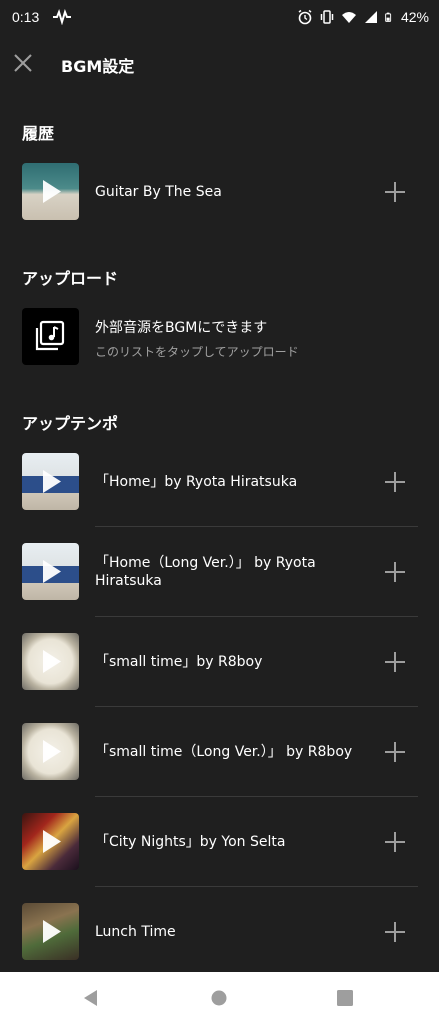 The height and width of the screenshot is (1024, 439). Describe the element at coordinates (414, 17) in the screenshot. I see `battery-percent: 42%` at that location.